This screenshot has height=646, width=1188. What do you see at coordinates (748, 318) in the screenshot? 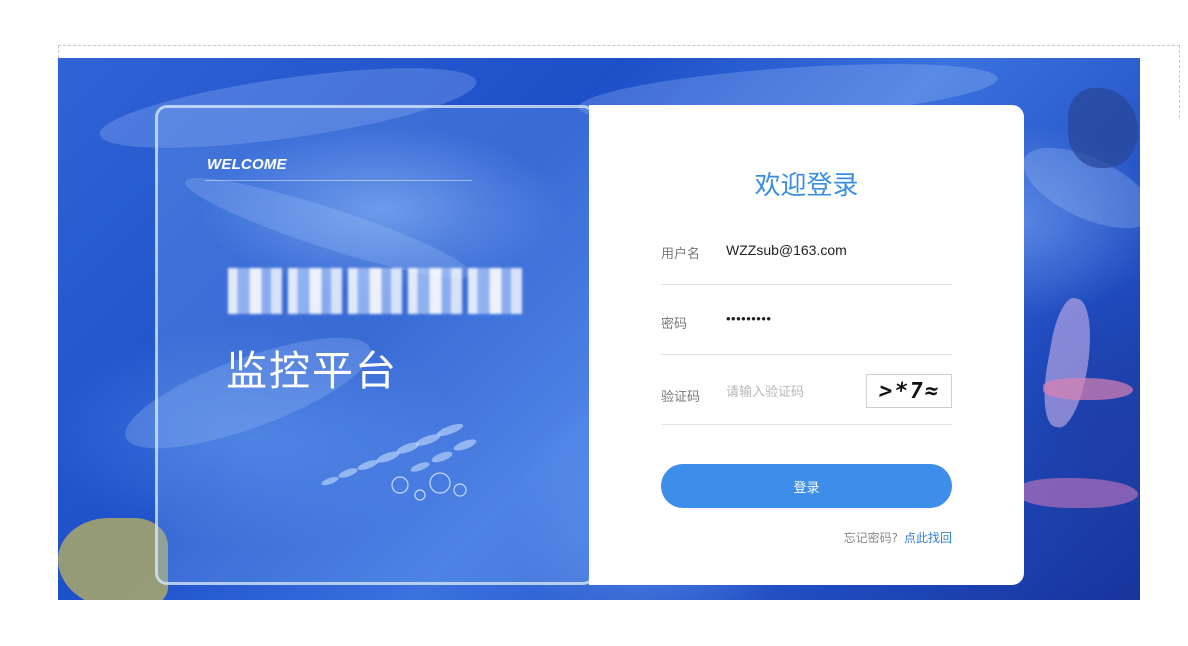
I see `password-input: •••••••••` at bounding box center [748, 318].